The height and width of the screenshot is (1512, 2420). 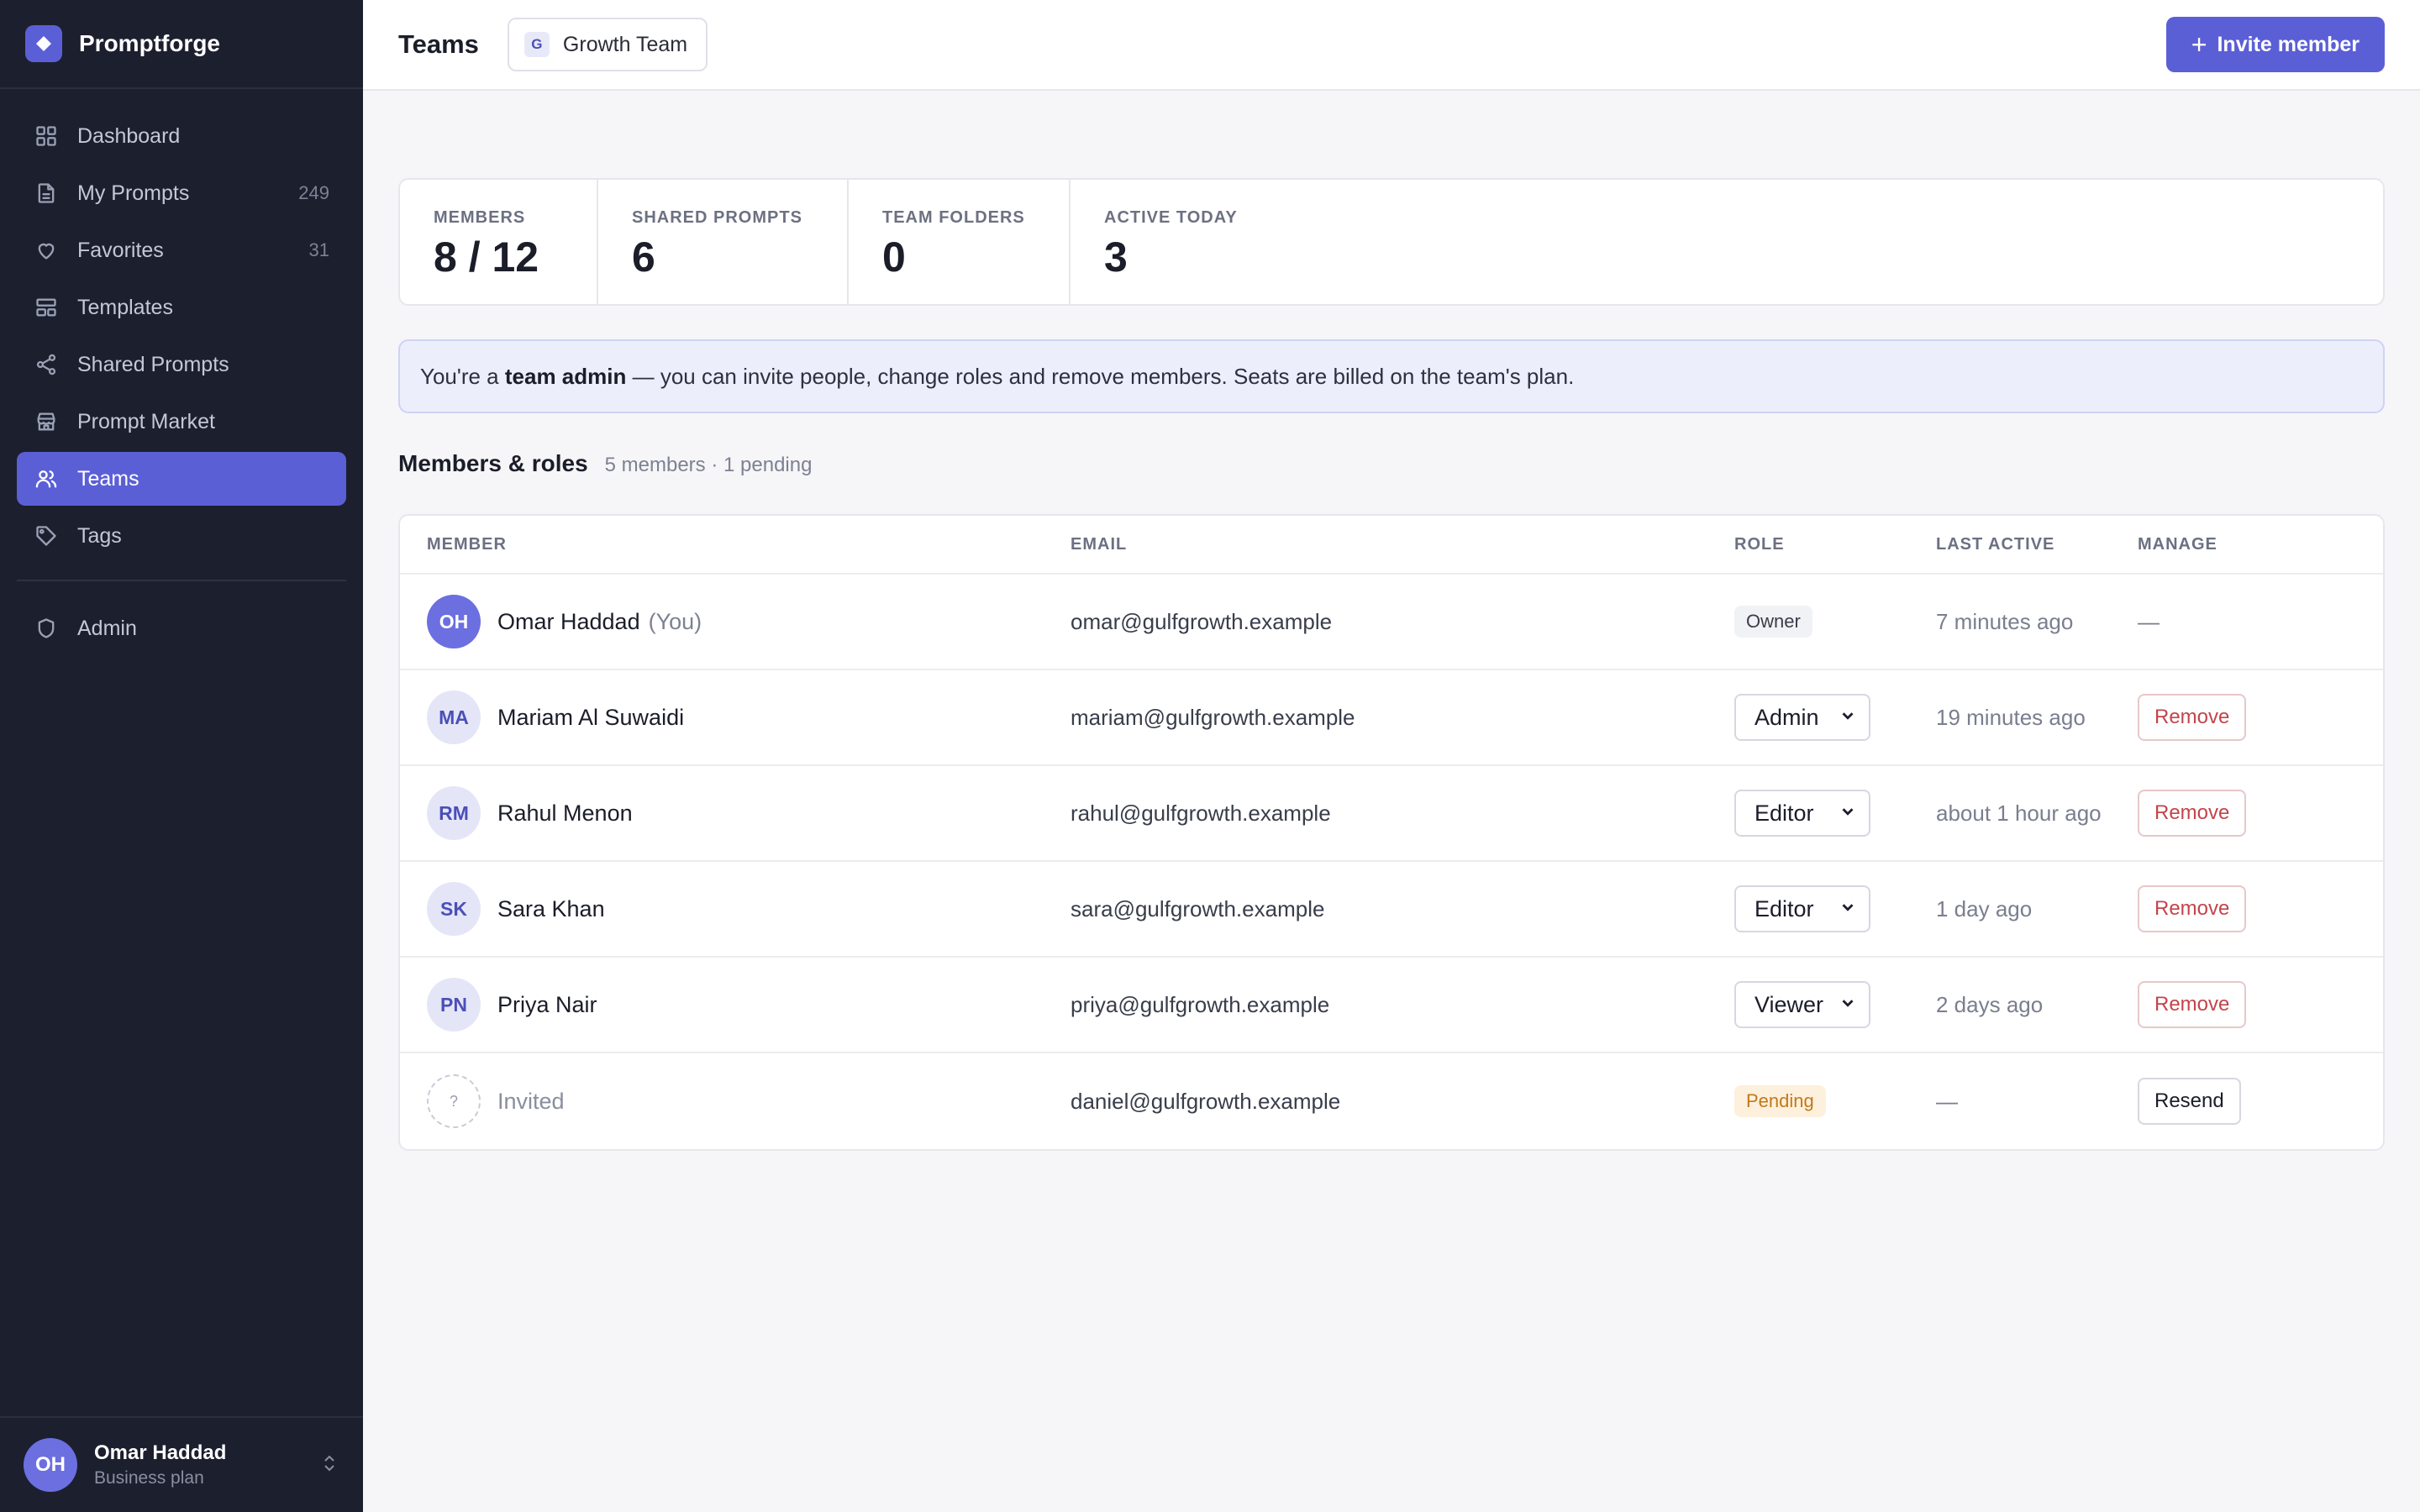 I want to click on chevron-up-down-icon, so click(x=329, y=1465).